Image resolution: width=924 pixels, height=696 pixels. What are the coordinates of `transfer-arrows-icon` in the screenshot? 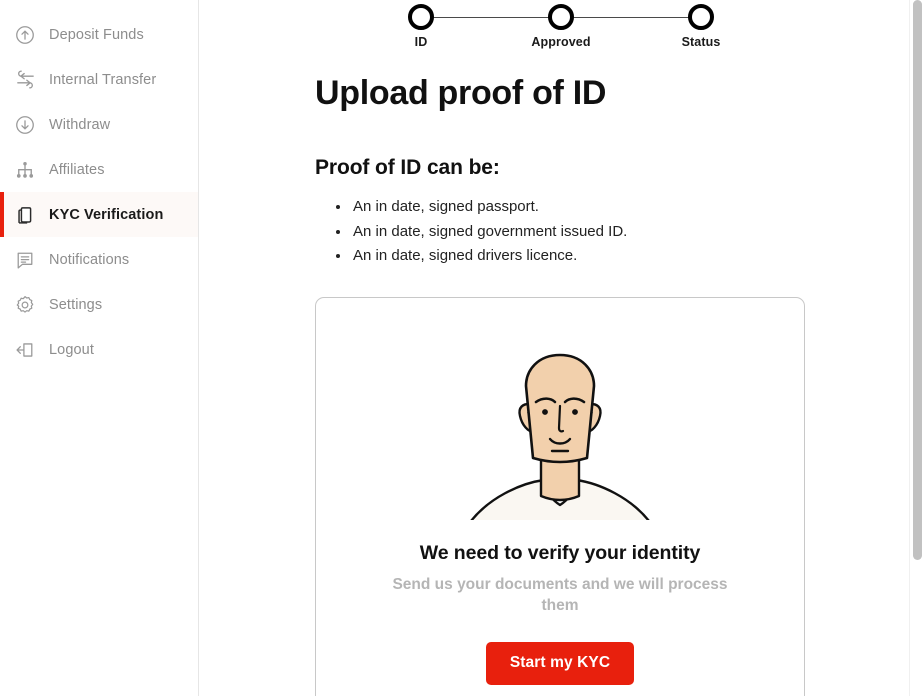 It's located at (25, 80).